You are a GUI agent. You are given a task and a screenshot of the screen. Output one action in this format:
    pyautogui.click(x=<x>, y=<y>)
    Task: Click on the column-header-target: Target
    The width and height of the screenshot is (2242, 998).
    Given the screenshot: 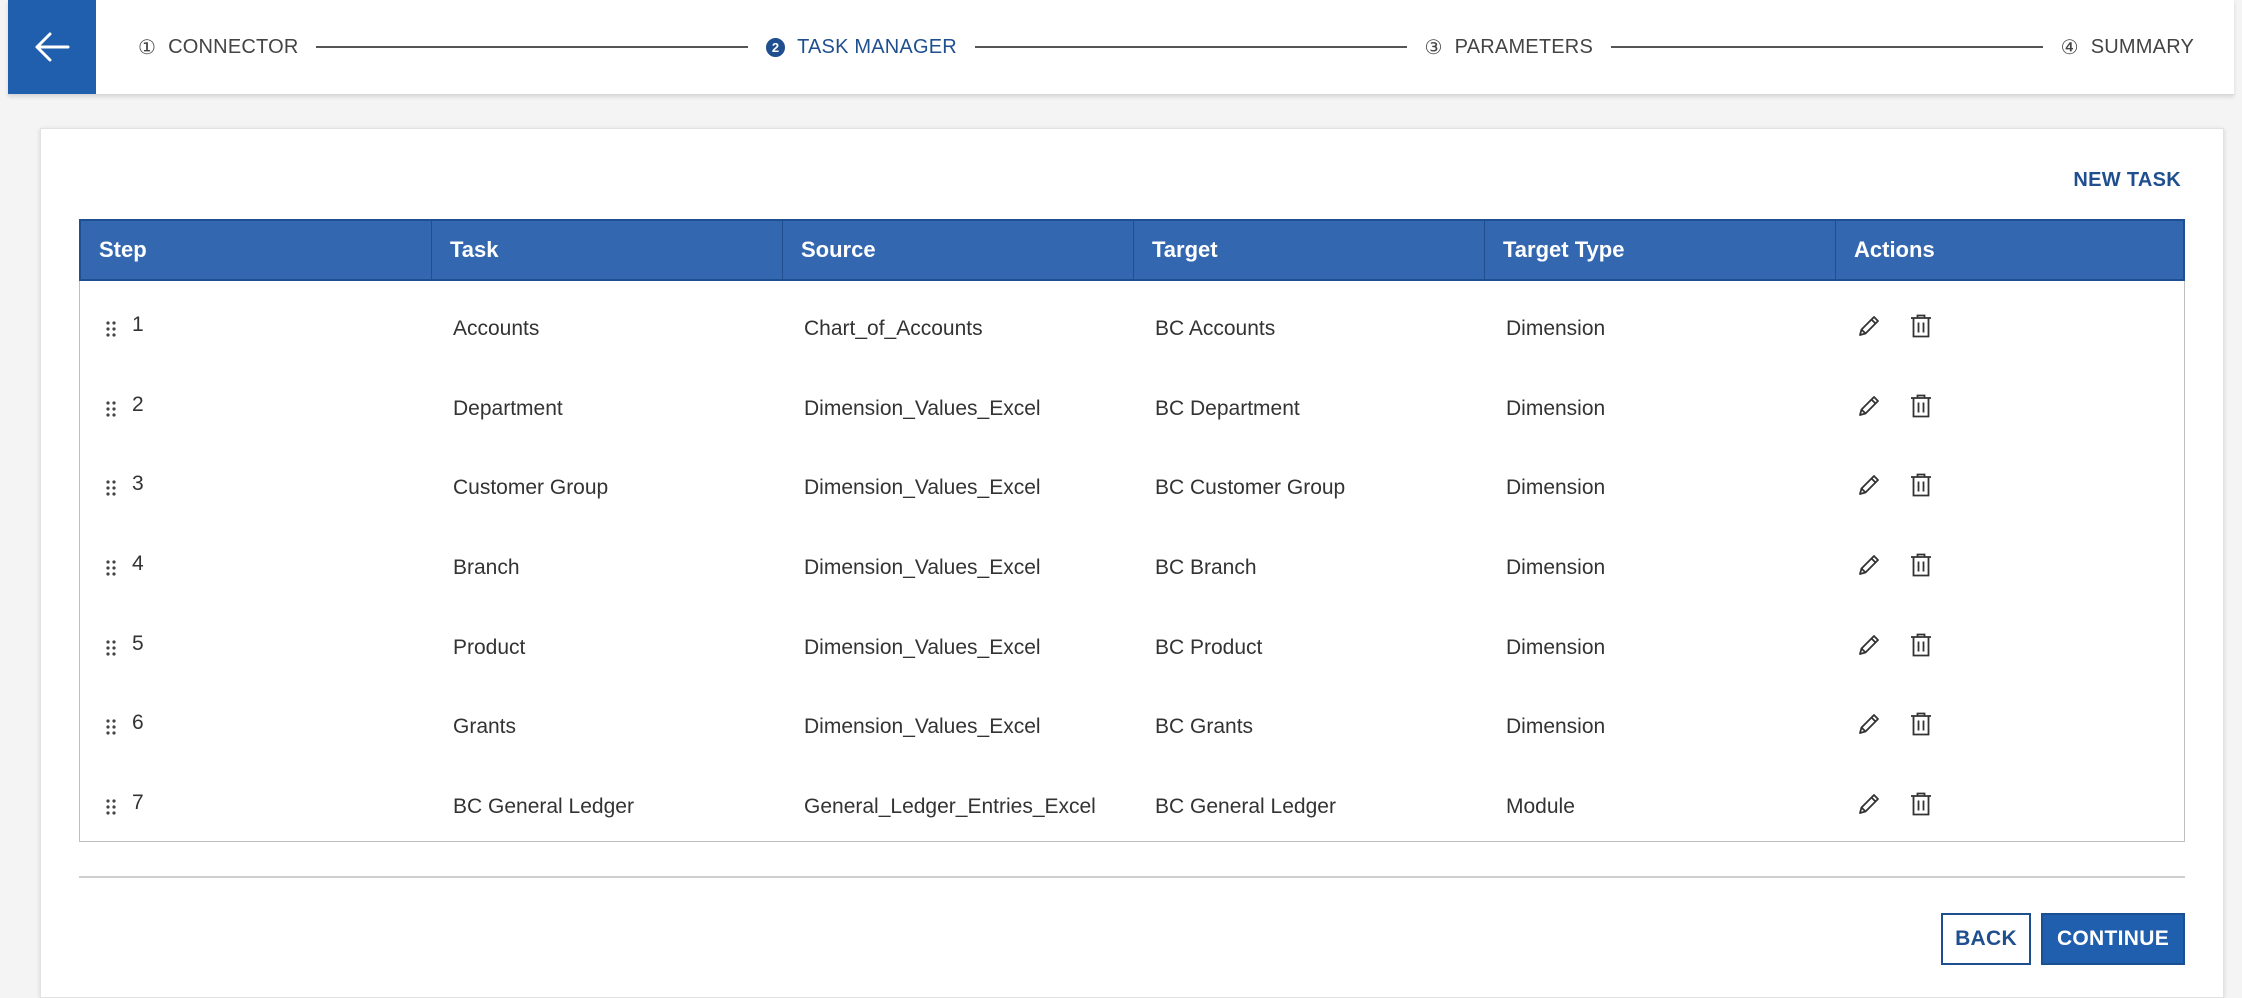 What is the action you would take?
    pyautogui.click(x=1309, y=250)
    